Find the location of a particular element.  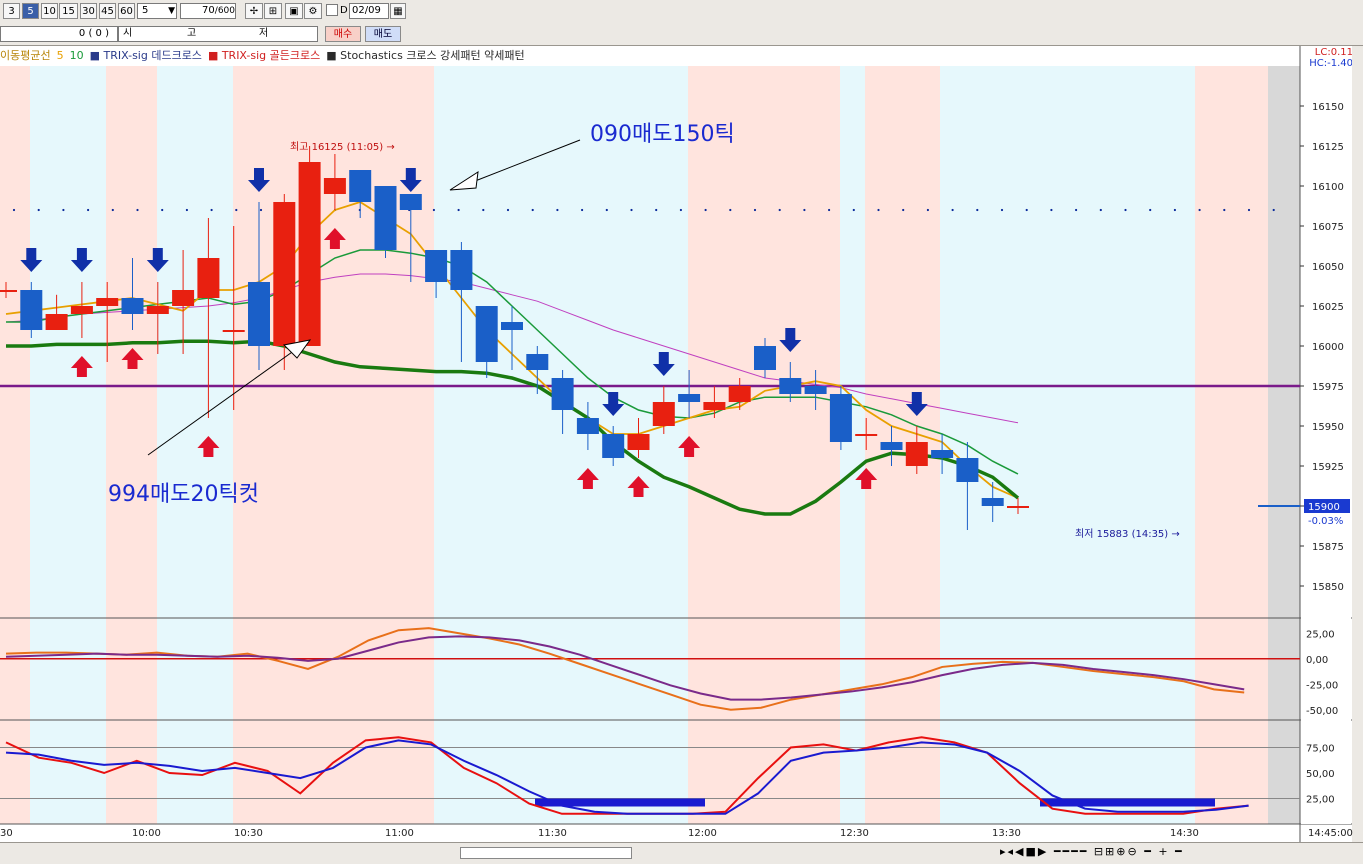

trix-tick-label: -50,00 is located at coordinates (1322, 711).